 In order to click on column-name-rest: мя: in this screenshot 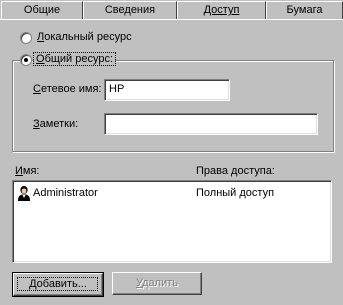, I will do `click(31, 171)`.